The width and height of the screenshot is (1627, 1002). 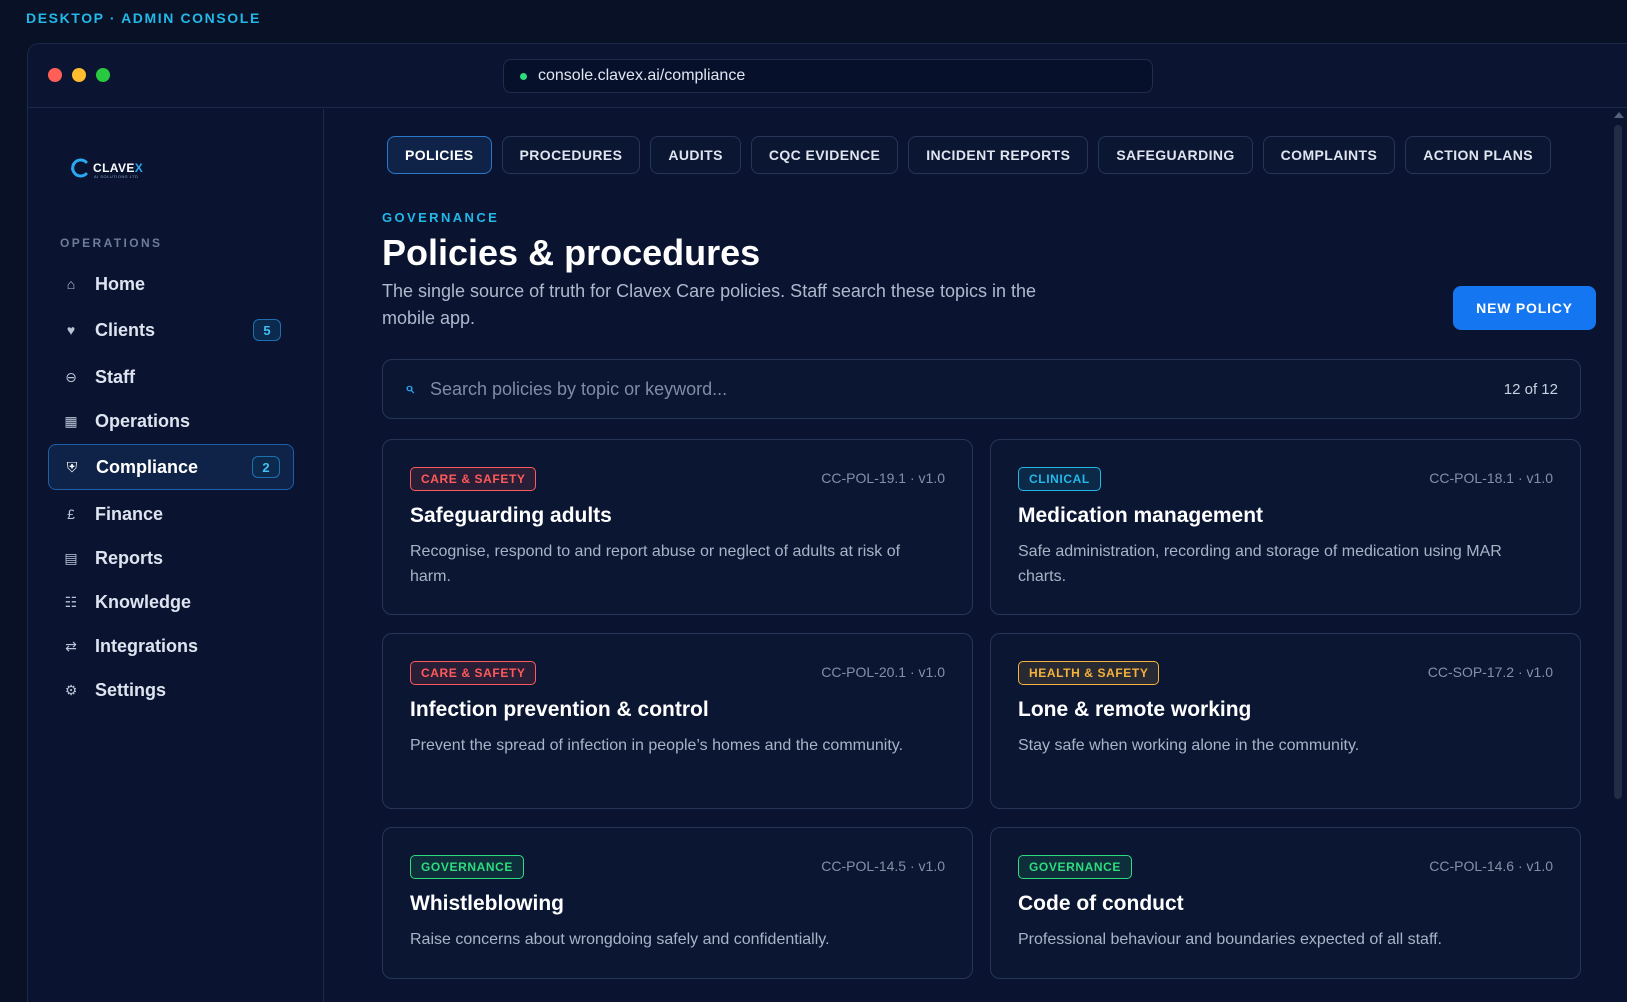 What do you see at coordinates (71, 689) in the screenshot?
I see `gear-icon: ⚙` at bounding box center [71, 689].